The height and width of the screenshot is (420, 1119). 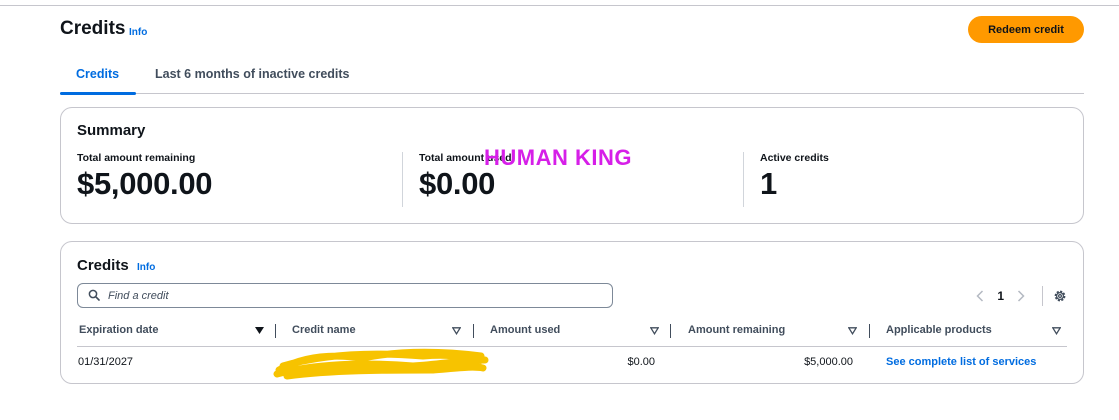 I want to click on search-icon, so click(x=94, y=295).